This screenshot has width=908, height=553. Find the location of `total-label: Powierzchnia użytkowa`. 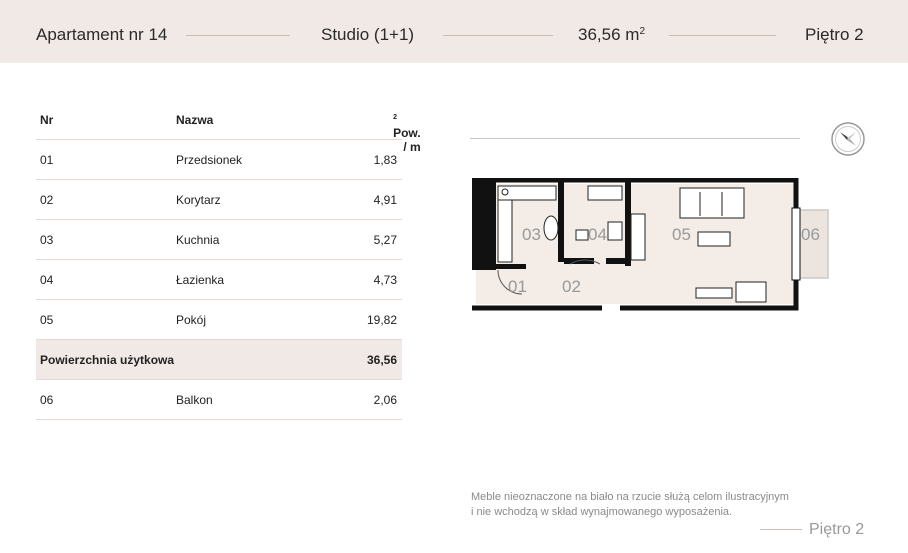

total-label: Powierzchnia użytkowa is located at coordinates (107, 360).